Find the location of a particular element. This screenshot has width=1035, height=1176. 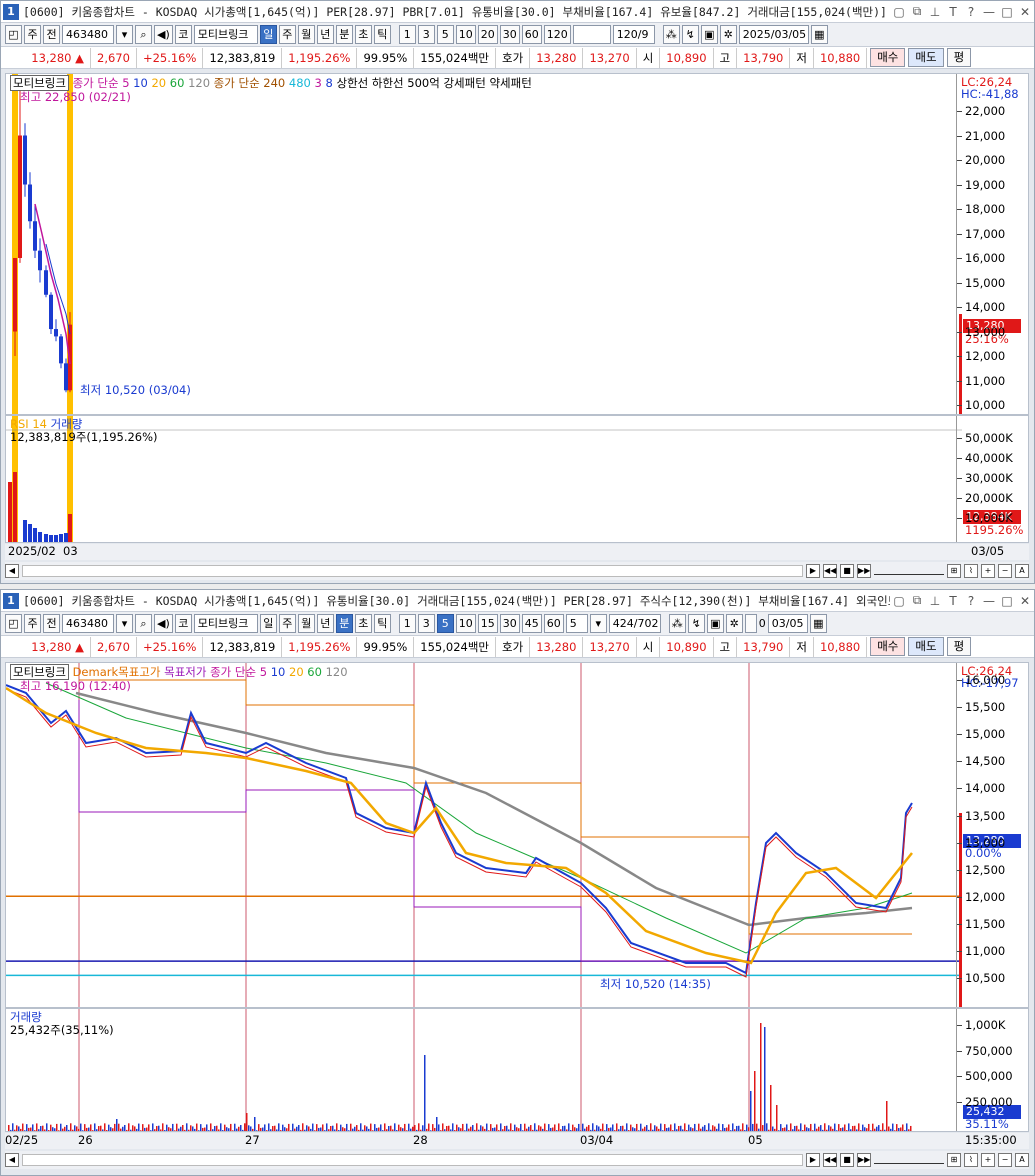

date-input: 03/05 is located at coordinates (787, 623).